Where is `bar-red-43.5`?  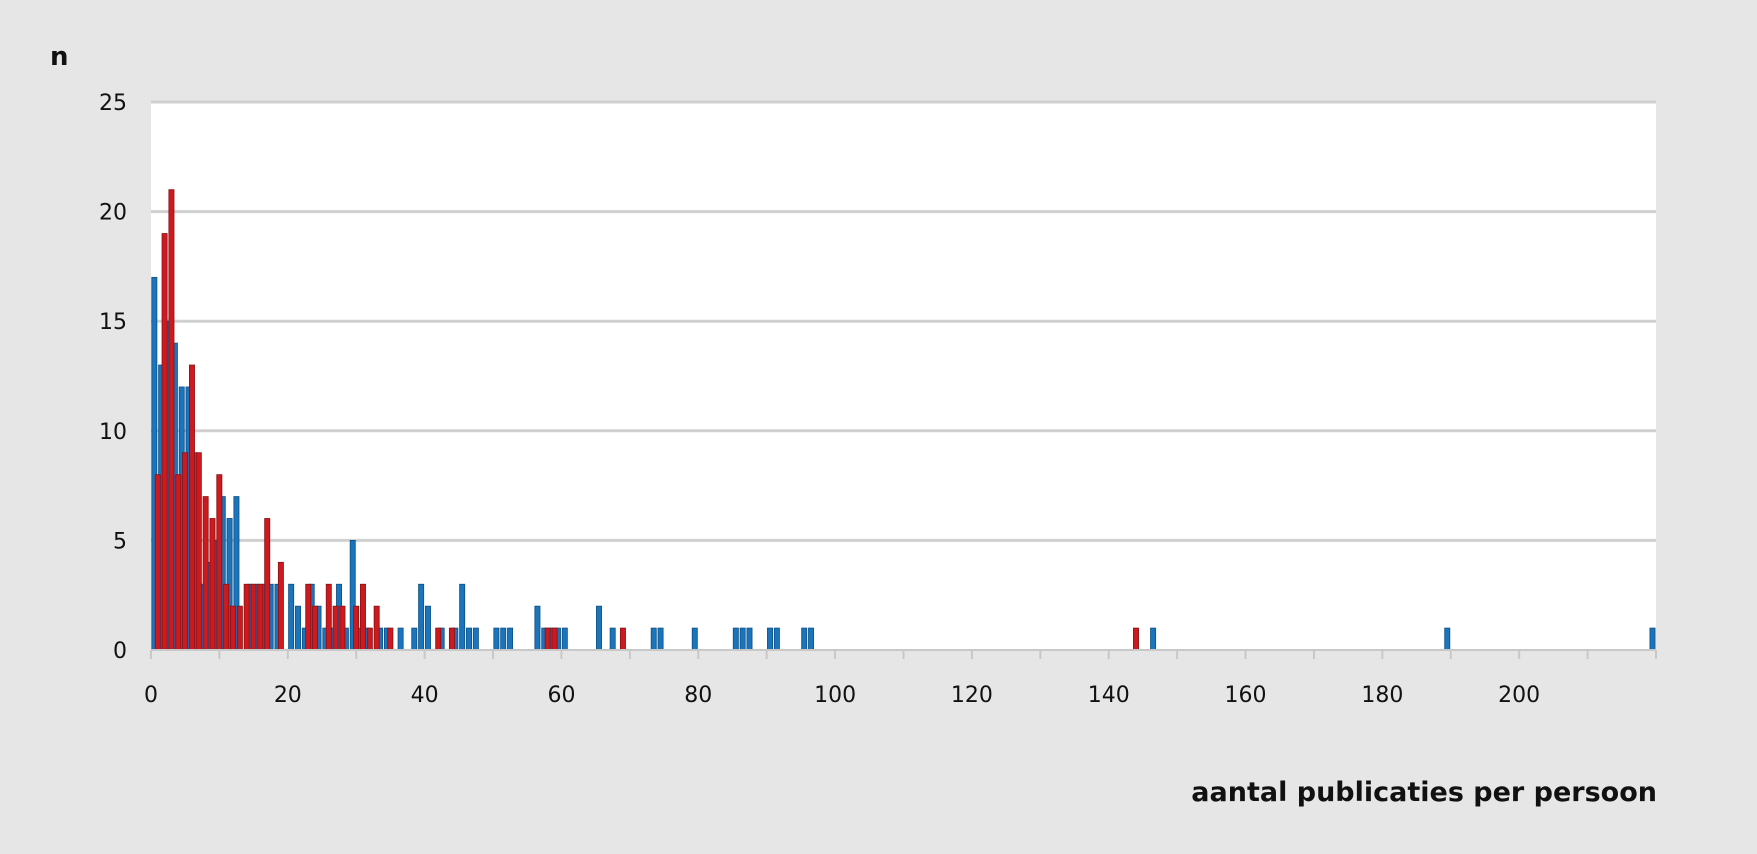
bar-red-43.5 is located at coordinates (451, 639).